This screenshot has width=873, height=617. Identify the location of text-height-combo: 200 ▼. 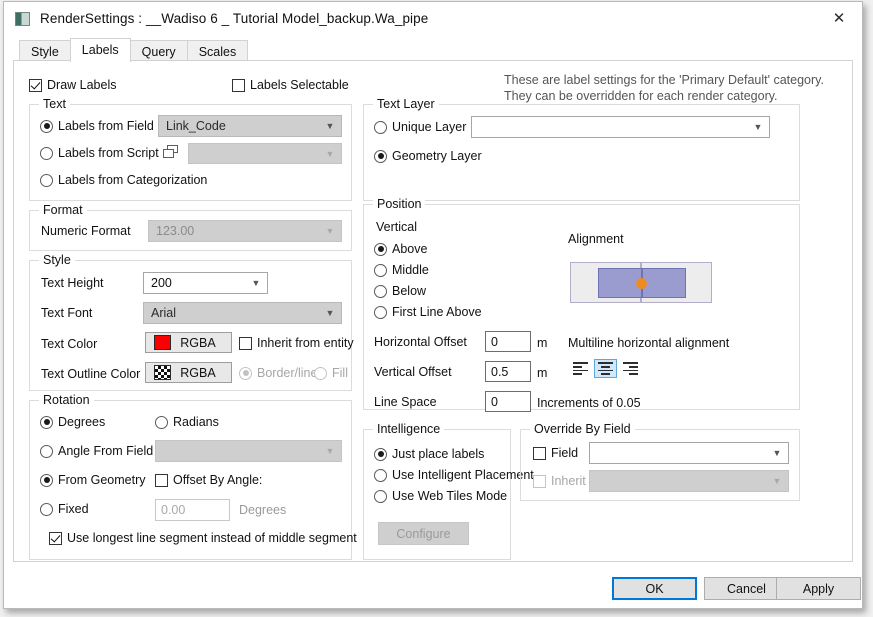
(205, 283).